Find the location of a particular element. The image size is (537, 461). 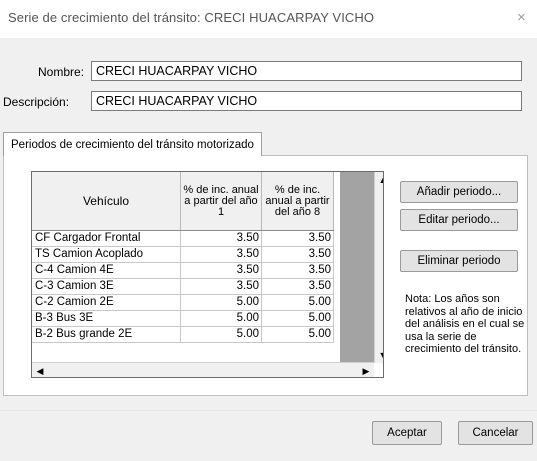

scroll-right-arrow-icon: ▶ is located at coordinates (366, 370).